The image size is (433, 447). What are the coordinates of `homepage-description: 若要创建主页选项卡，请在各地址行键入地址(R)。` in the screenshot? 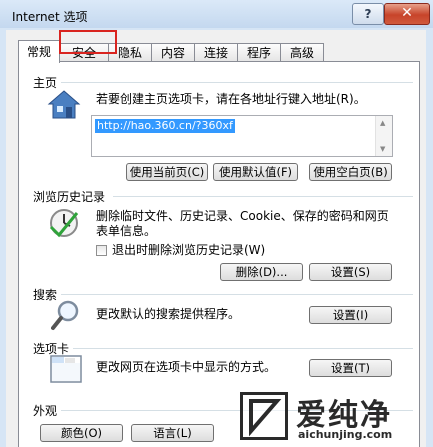 It's located at (231, 99).